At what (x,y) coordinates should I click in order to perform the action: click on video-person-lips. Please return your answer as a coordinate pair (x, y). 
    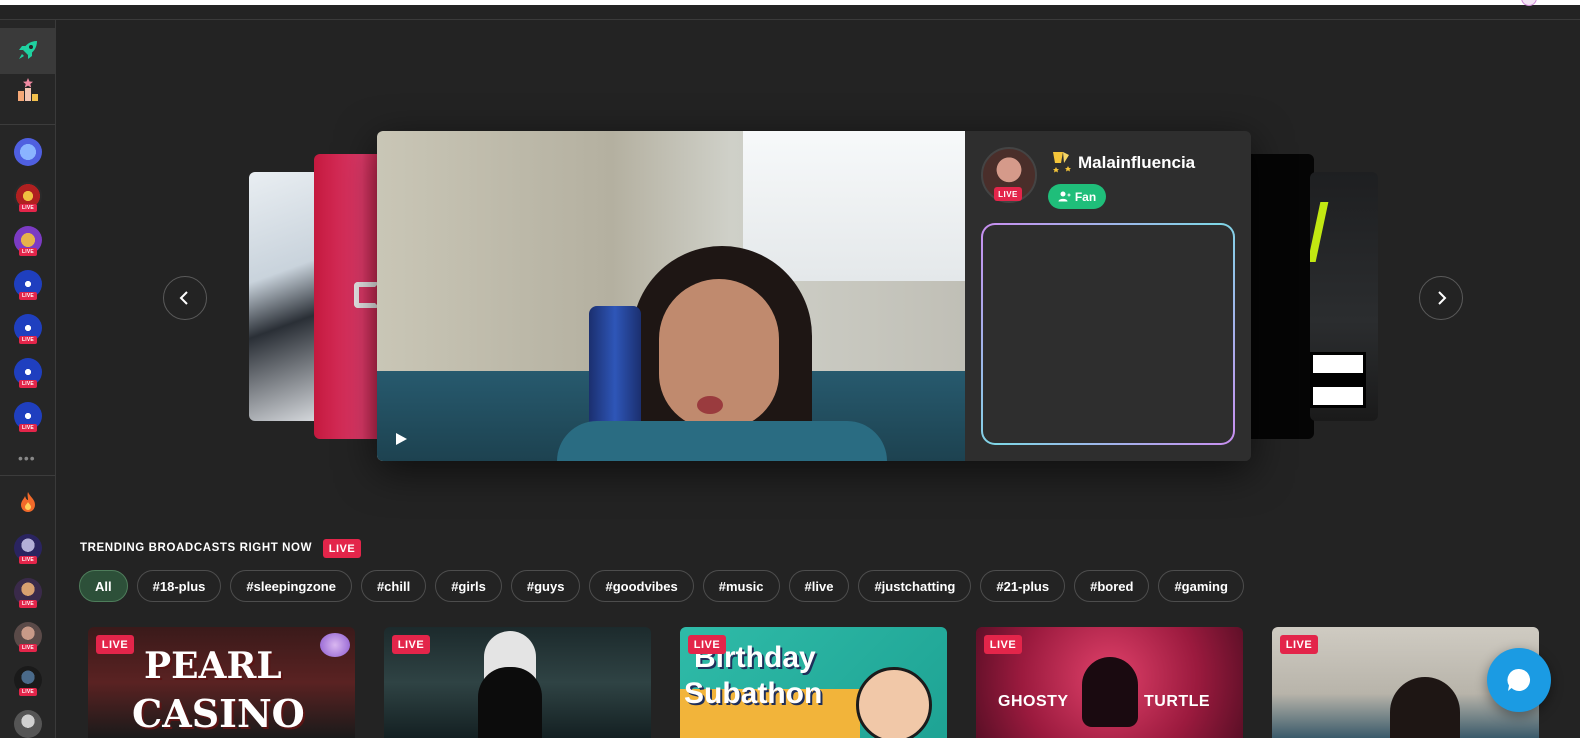
    Looking at the image, I should click on (710, 405).